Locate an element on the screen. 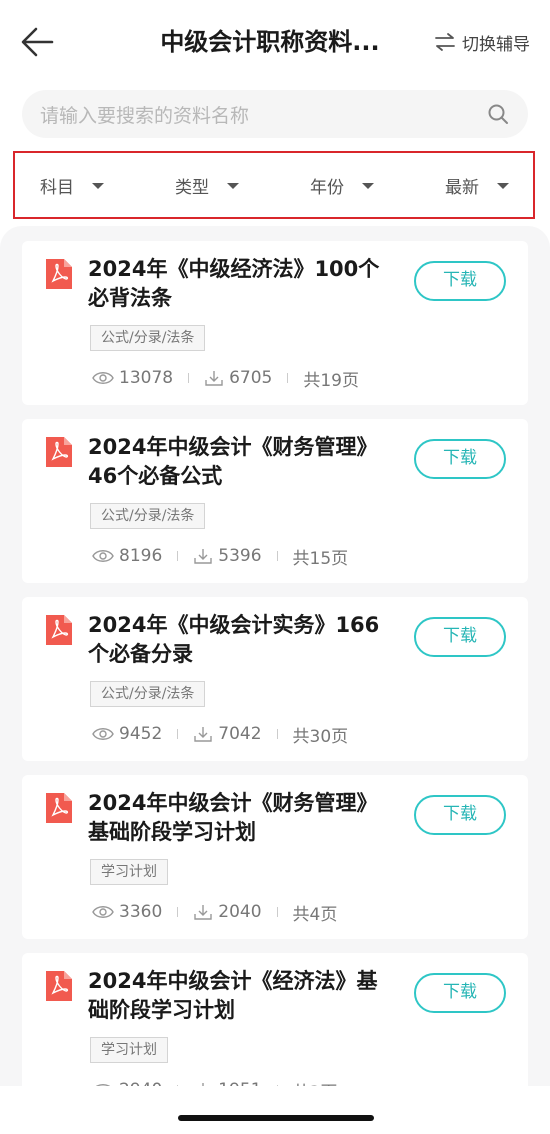 The width and height of the screenshot is (550, 1134). page-count: 共30页 is located at coordinates (320, 736).